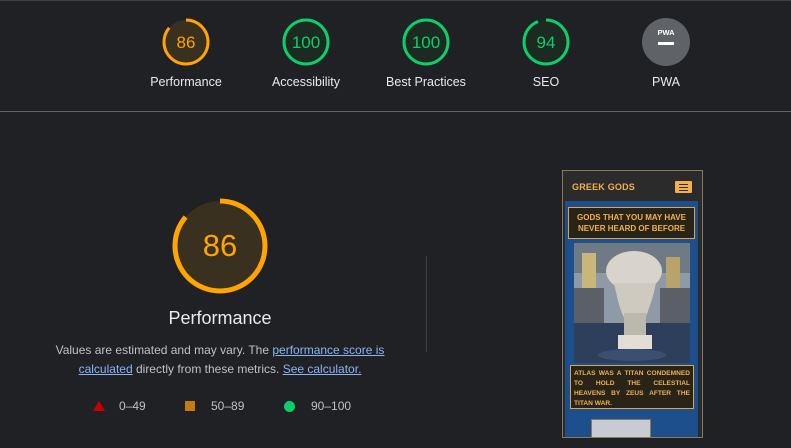 The width and height of the screenshot is (791, 448). What do you see at coordinates (190, 406) in the screenshot?
I see `square-icon` at bounding box center [190, 406].